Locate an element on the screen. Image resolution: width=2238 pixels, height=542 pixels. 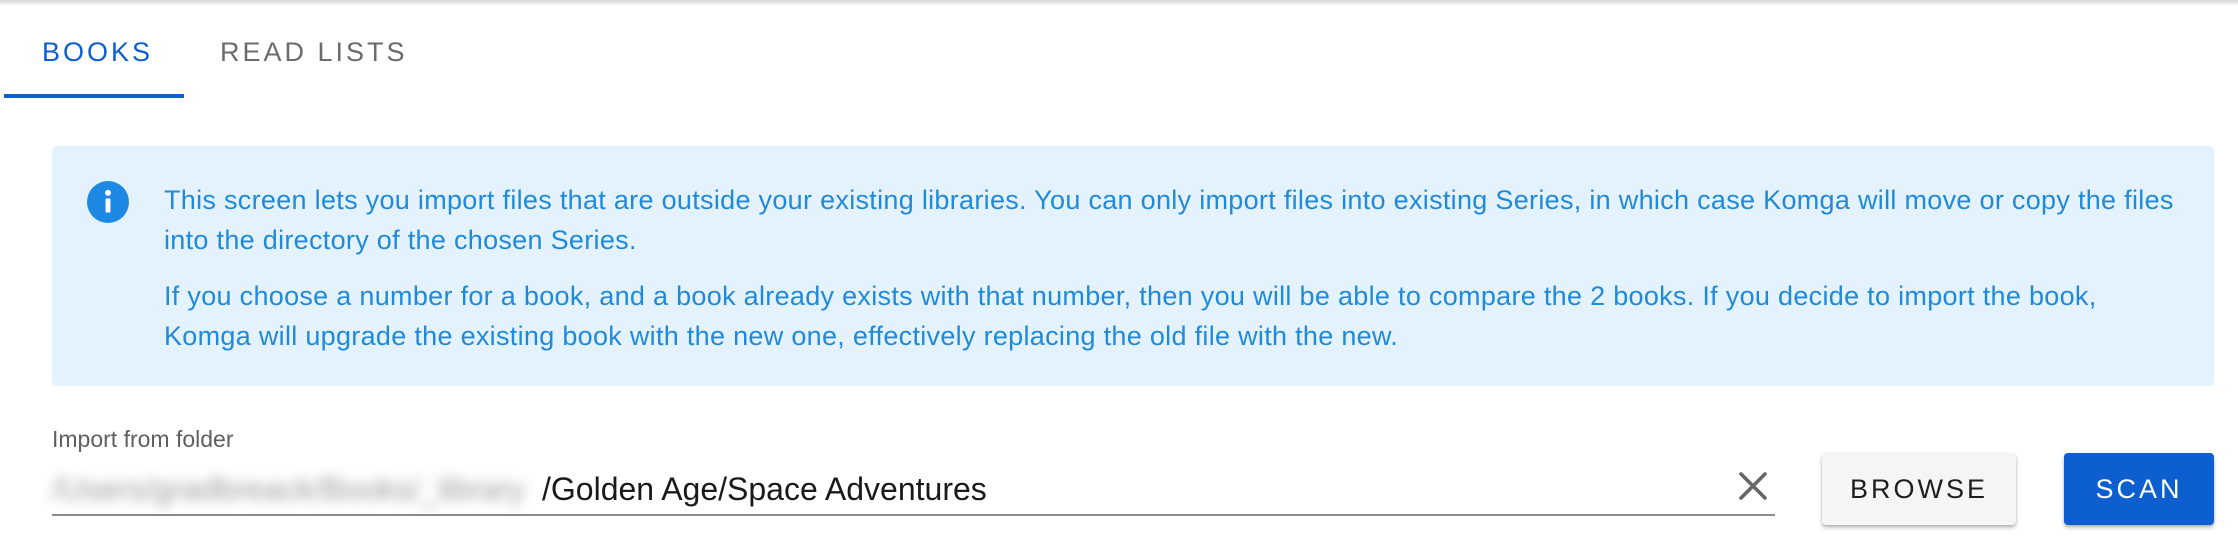
tab-read-lists-label: READ LISTS is located at coordinates (314, 51).